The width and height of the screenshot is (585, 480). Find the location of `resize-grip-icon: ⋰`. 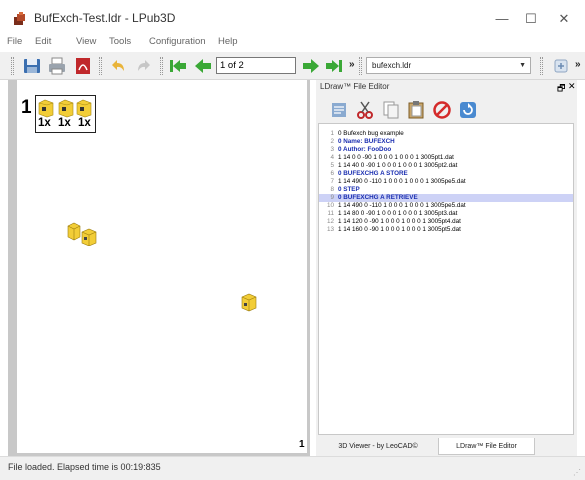

resize-grip-icon: ⋰ is located at coordinates (577, 472).